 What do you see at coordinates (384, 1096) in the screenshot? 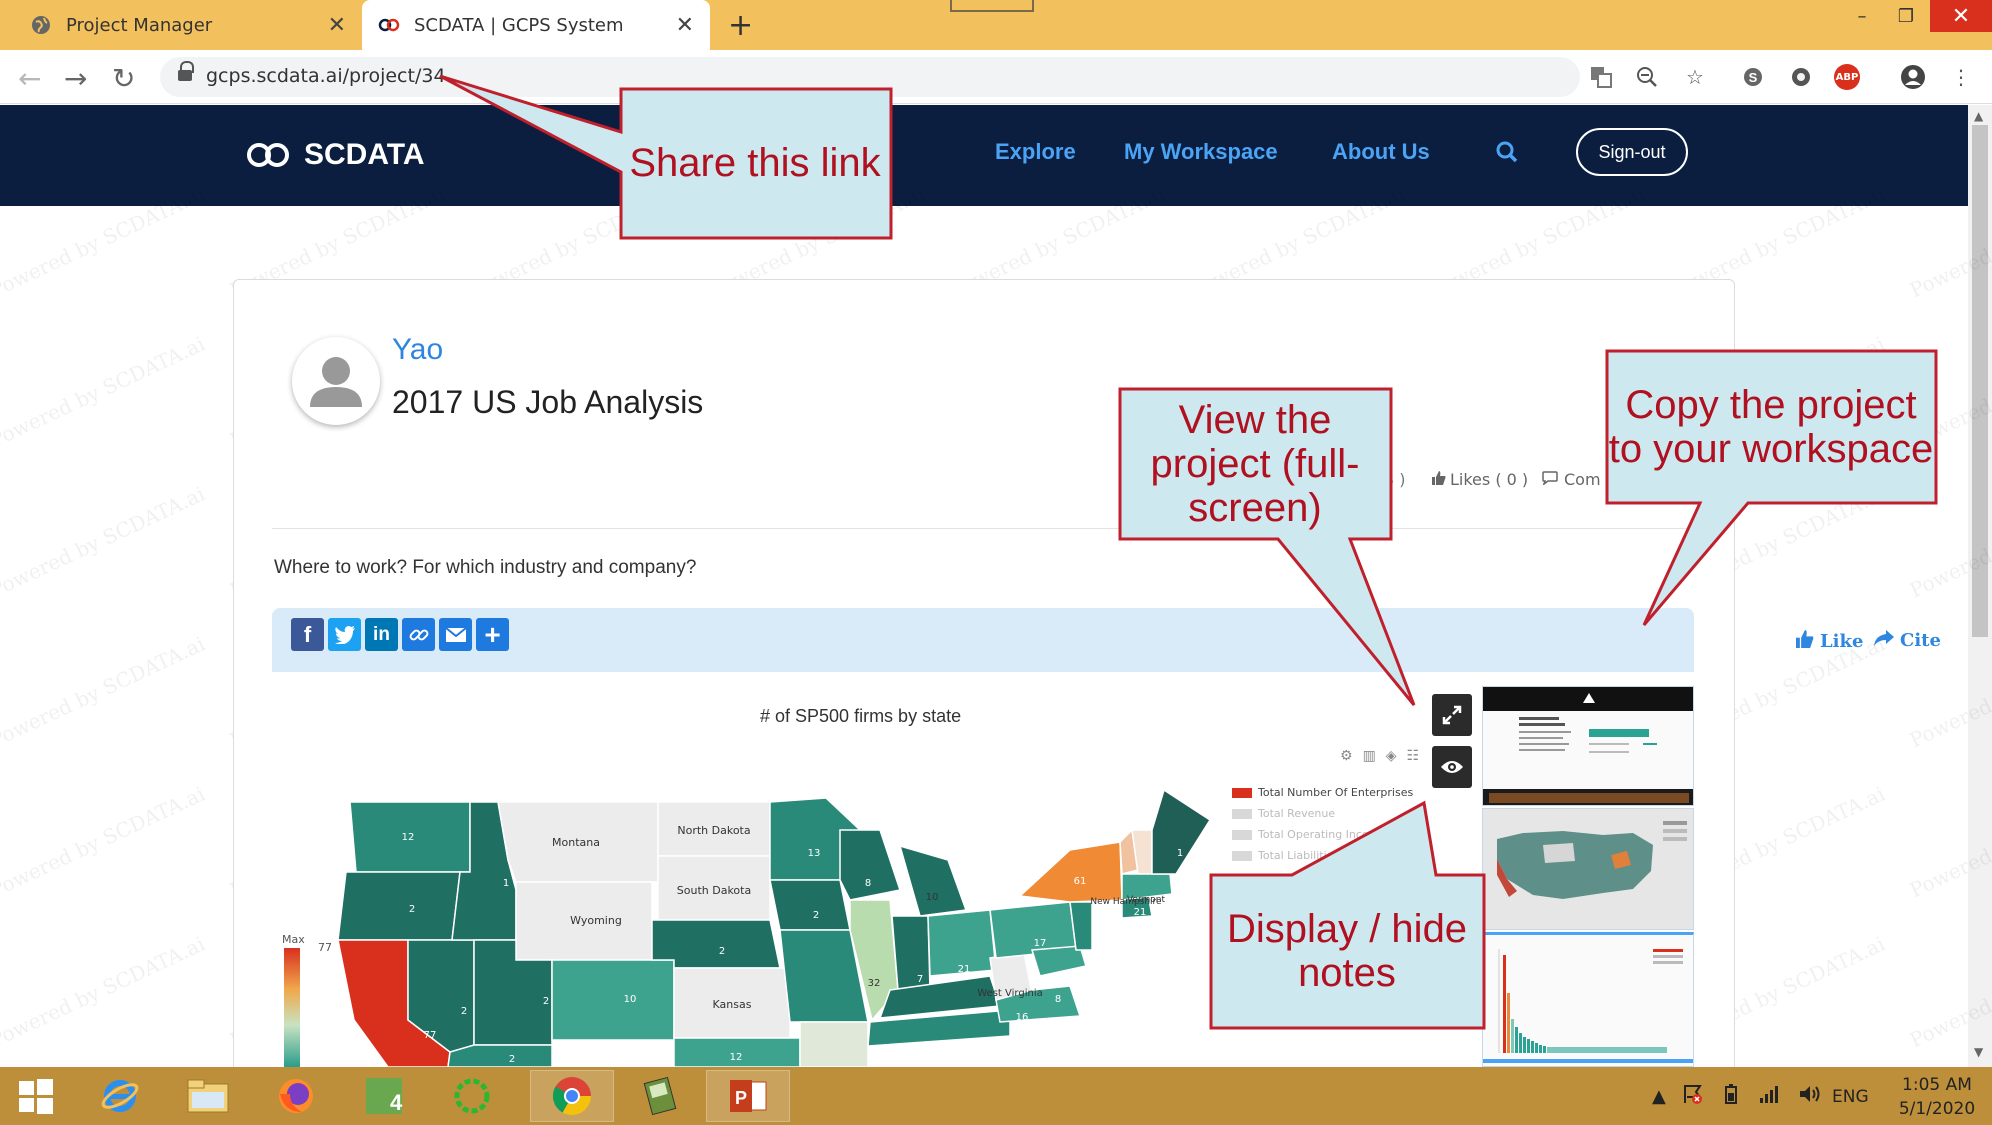
I see `taskbar-app-4: 4` at bounding box center [384, 1096].